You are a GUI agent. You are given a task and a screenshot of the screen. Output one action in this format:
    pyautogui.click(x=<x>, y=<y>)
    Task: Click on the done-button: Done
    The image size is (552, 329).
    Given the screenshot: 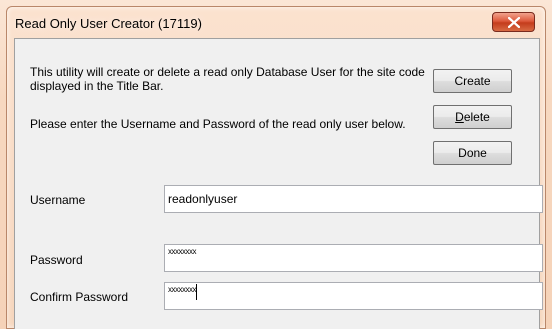 What is the action you would take?
    pyautogui.click(x=472, y=153)
    